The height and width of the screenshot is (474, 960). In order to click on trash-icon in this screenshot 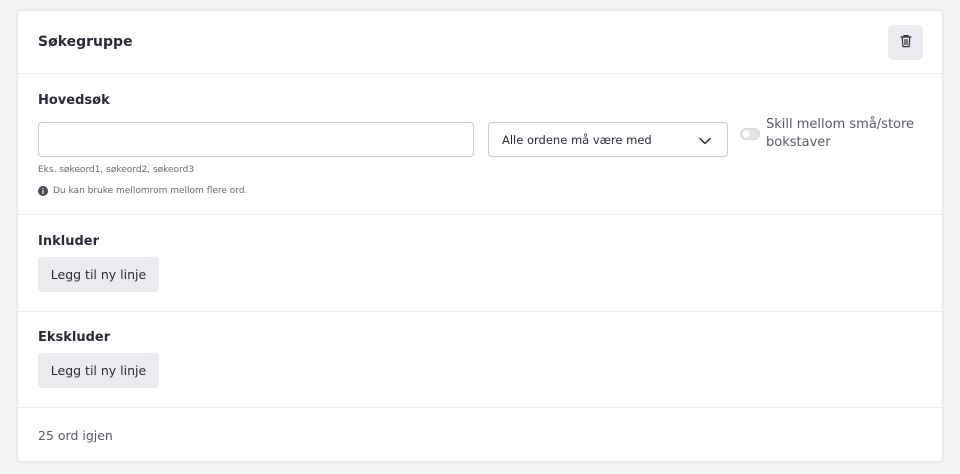, I will do `click(905, 42)`.